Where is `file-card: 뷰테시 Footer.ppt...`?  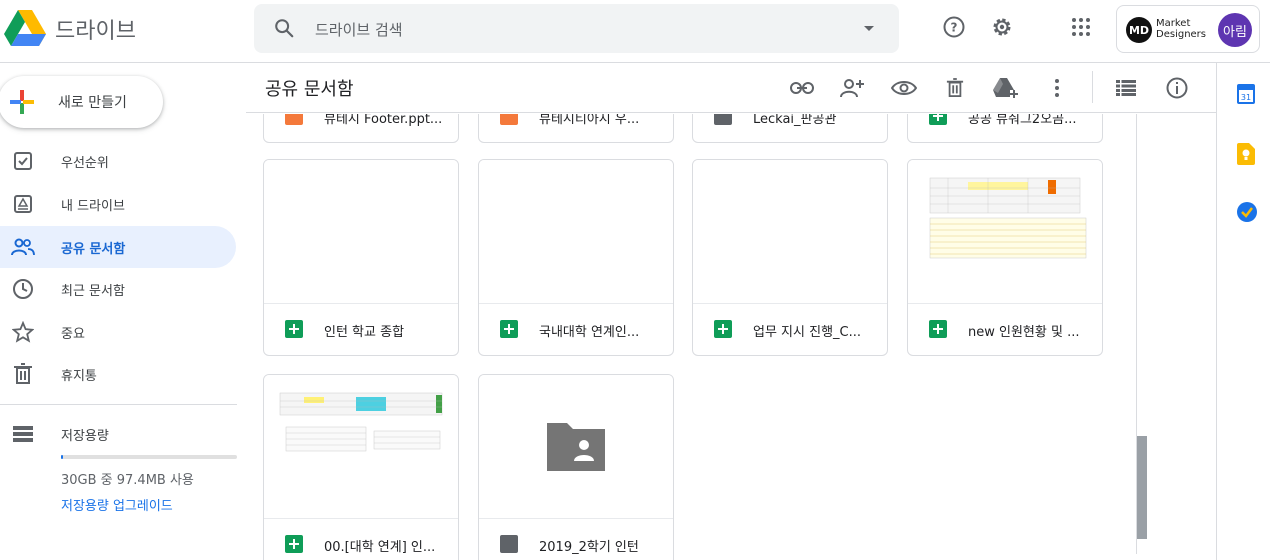 file-card: 뷰테시 Footer.ppt... is located at coordinates (361, 128).